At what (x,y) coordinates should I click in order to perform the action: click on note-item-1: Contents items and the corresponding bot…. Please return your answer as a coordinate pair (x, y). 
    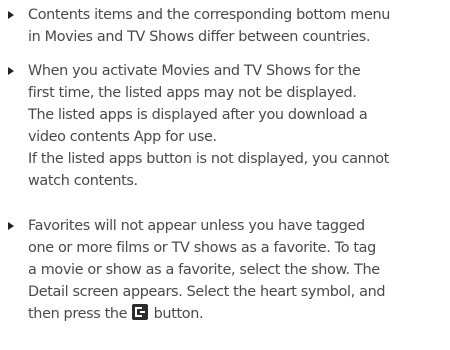
    Looking at the image, I should click on (223, 26).